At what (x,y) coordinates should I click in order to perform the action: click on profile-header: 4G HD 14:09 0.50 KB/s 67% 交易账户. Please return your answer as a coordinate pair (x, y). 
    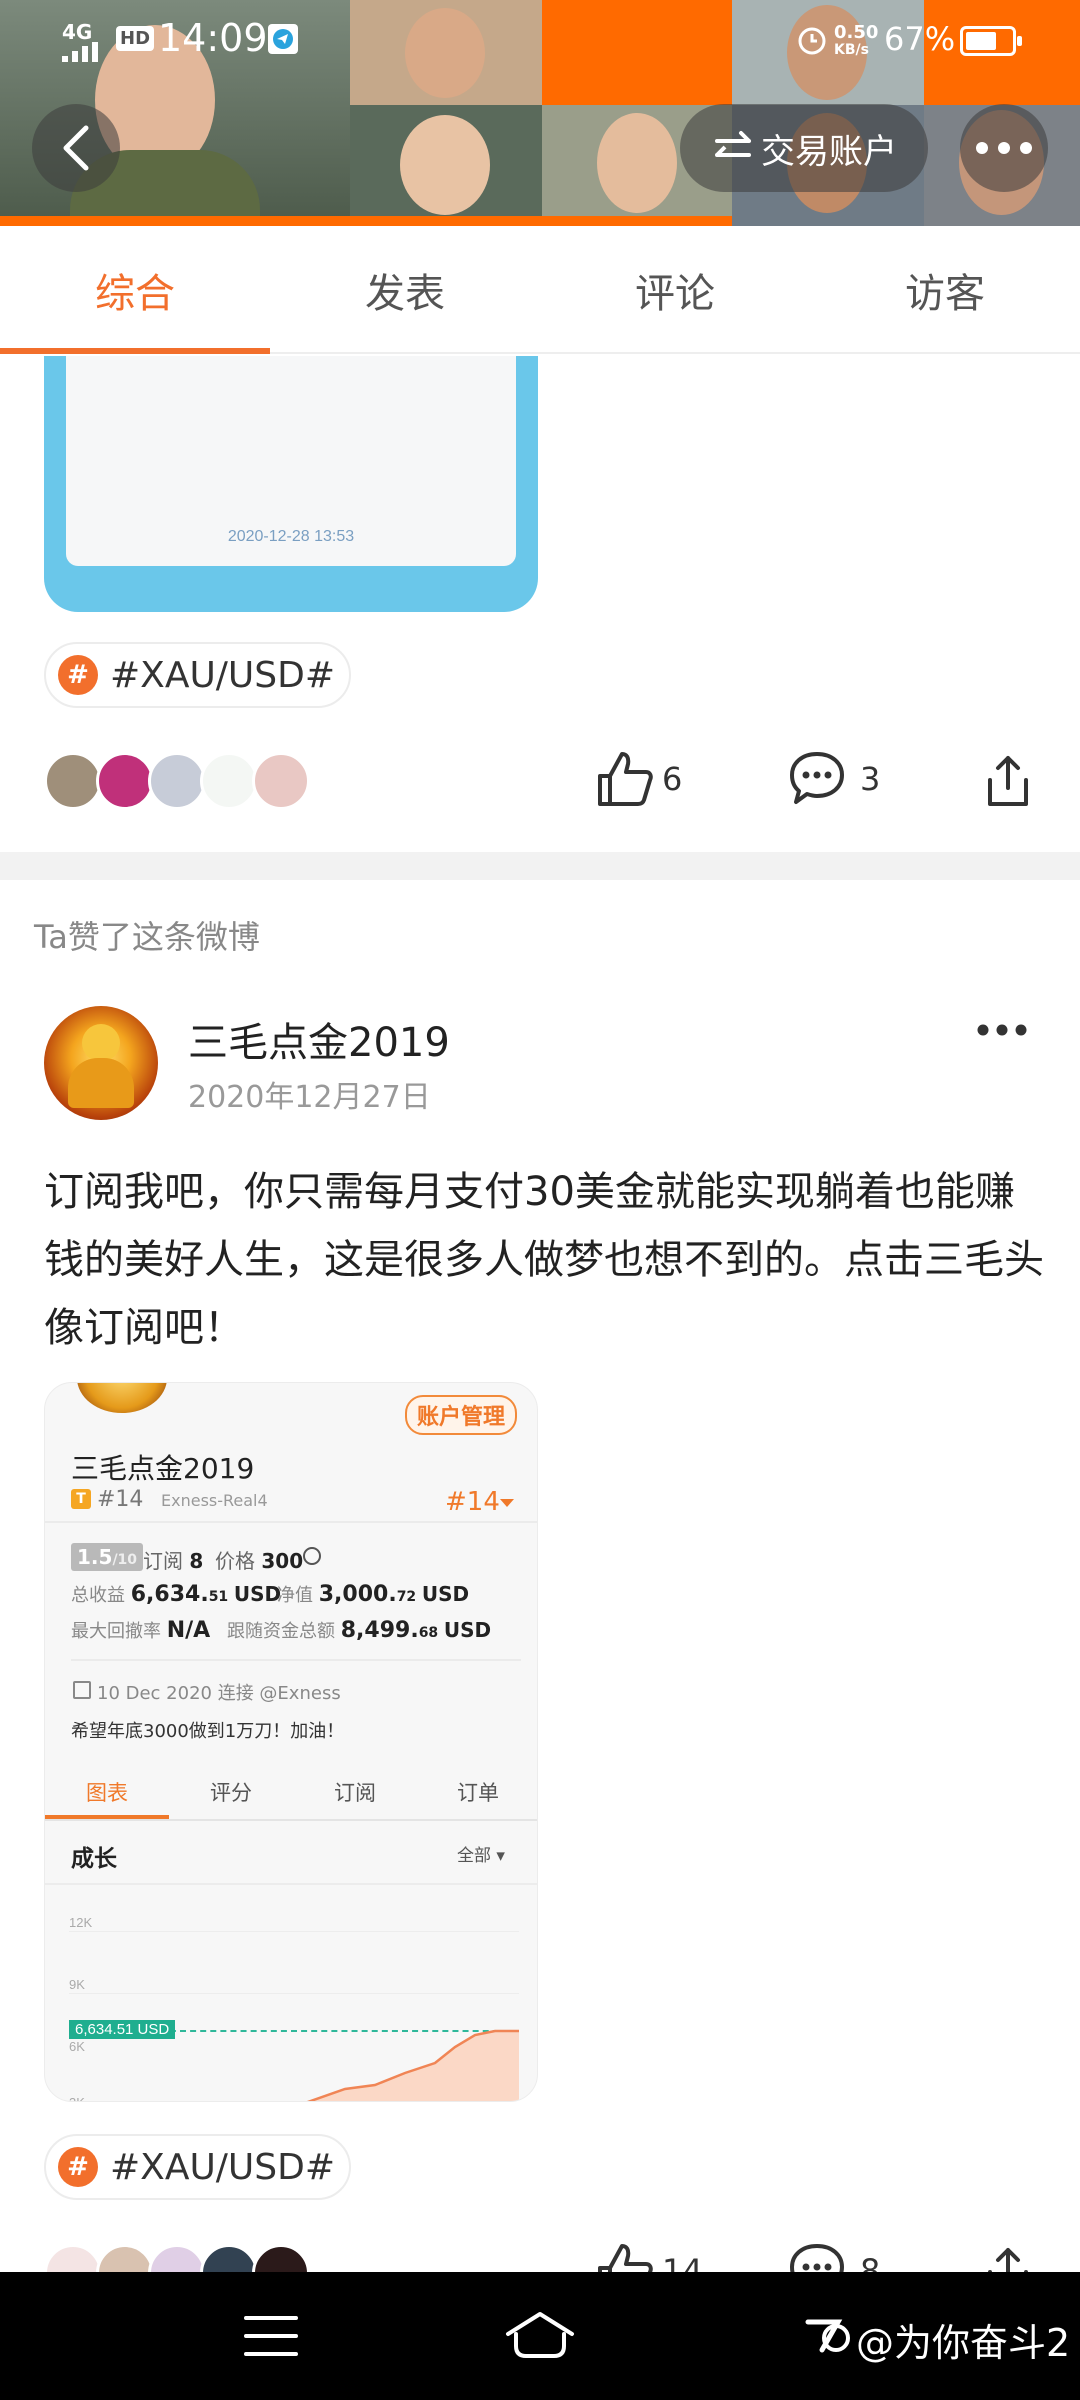
    Looking at the image, I should click on (540, 114).